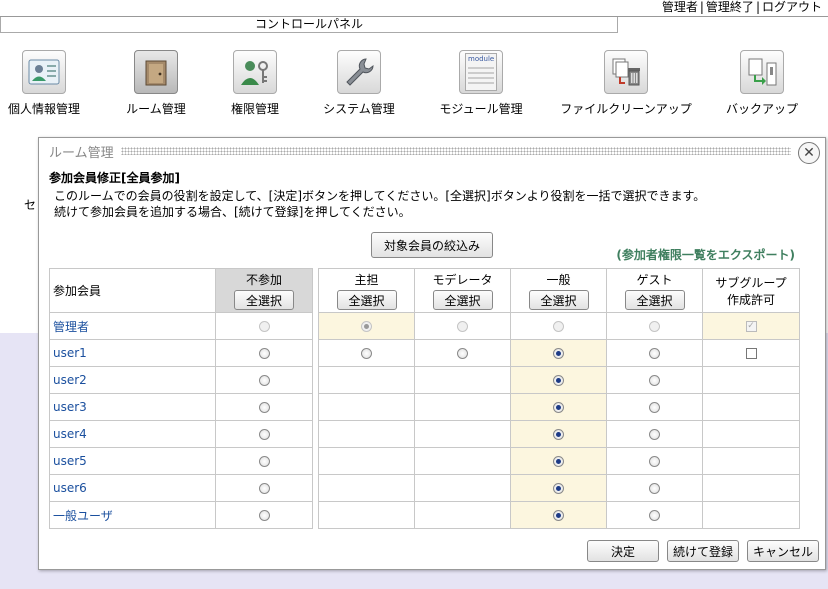  I want to click on tool-permission-management: 権限管理, so click(255, 83).